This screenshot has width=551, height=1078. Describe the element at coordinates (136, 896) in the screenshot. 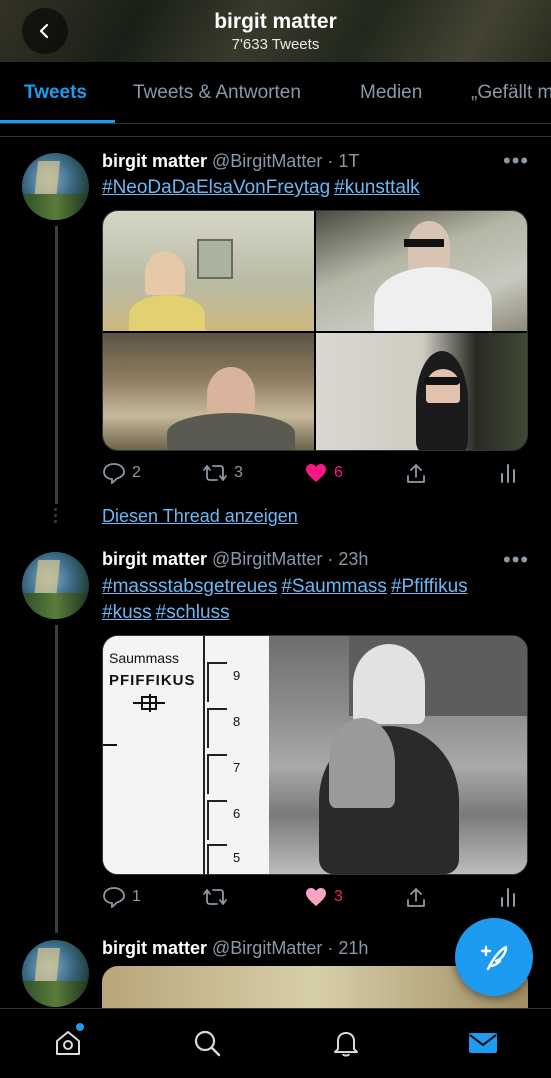

I see `reply-count: 1` at that location.